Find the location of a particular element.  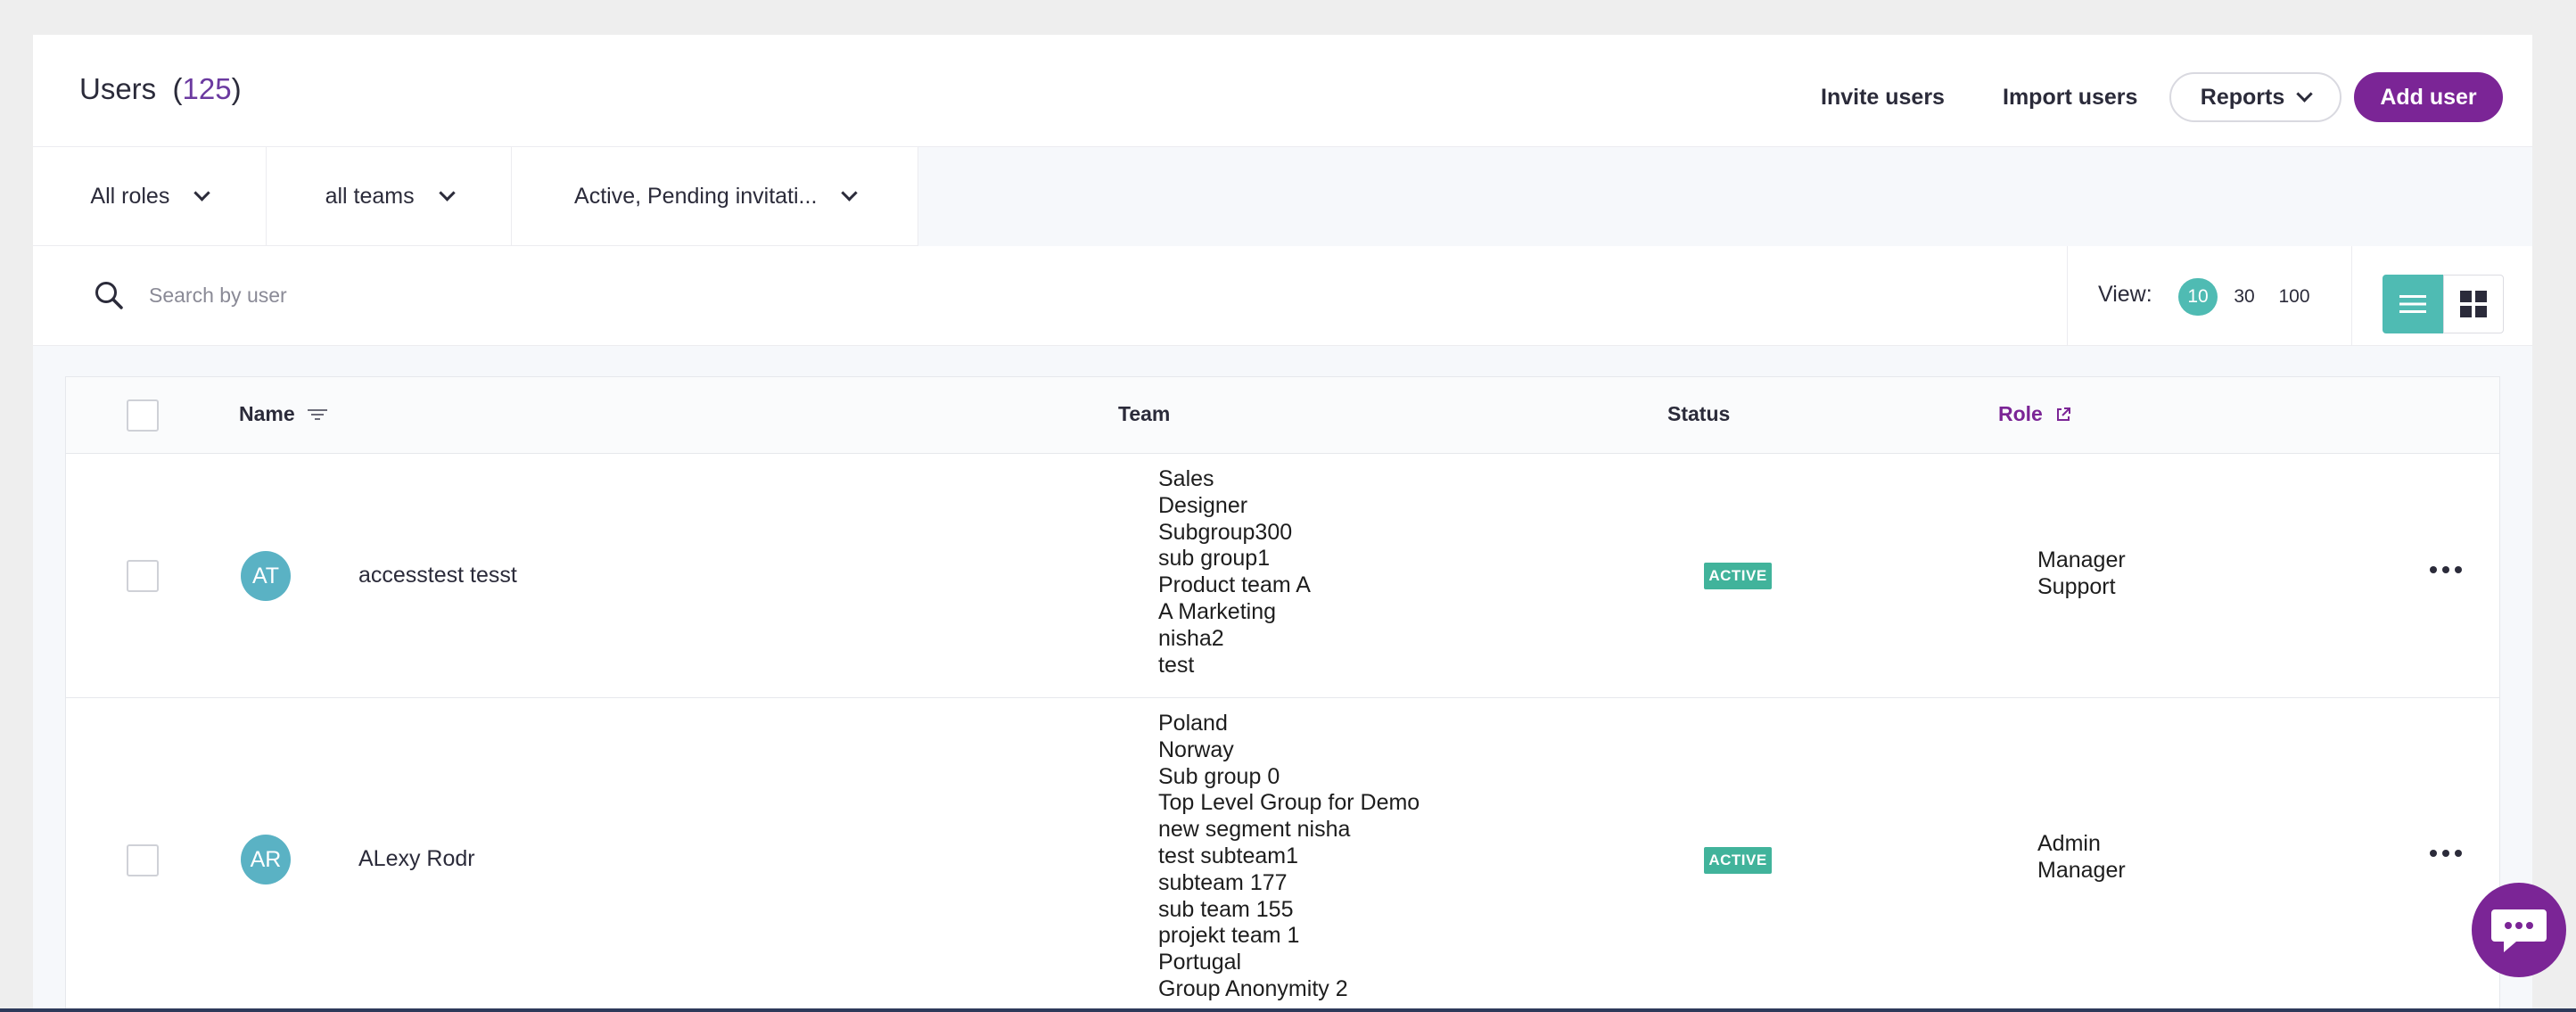

roles-filter: All roles is located at coordinates (150, 196).